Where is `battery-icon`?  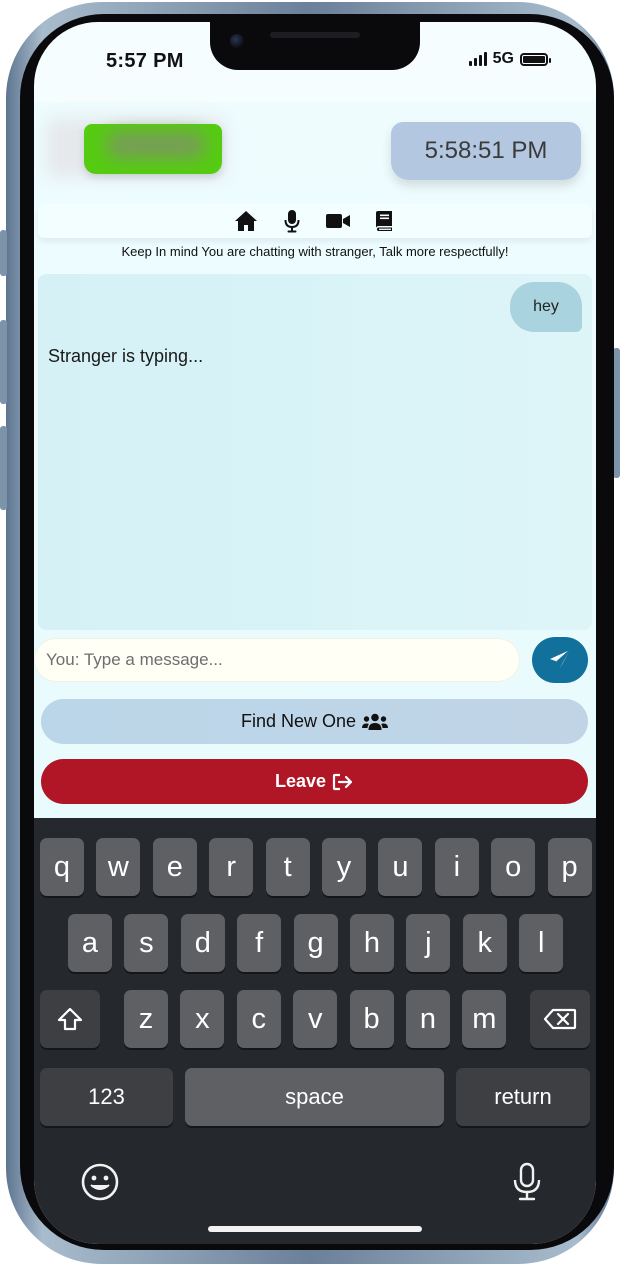 battery-icon is located at coordinates (535, 59).